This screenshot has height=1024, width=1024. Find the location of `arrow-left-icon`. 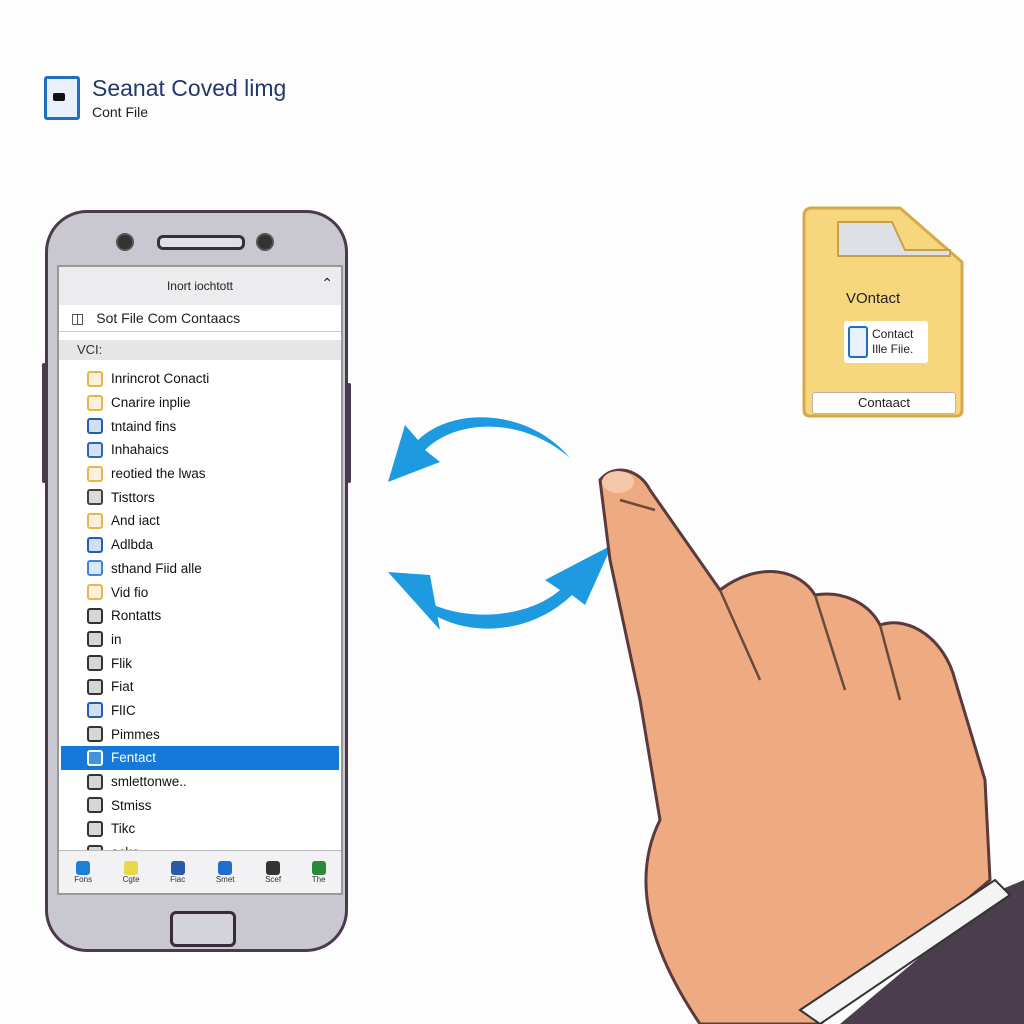

arrow-left-icon is located at coordinates (479, 449).